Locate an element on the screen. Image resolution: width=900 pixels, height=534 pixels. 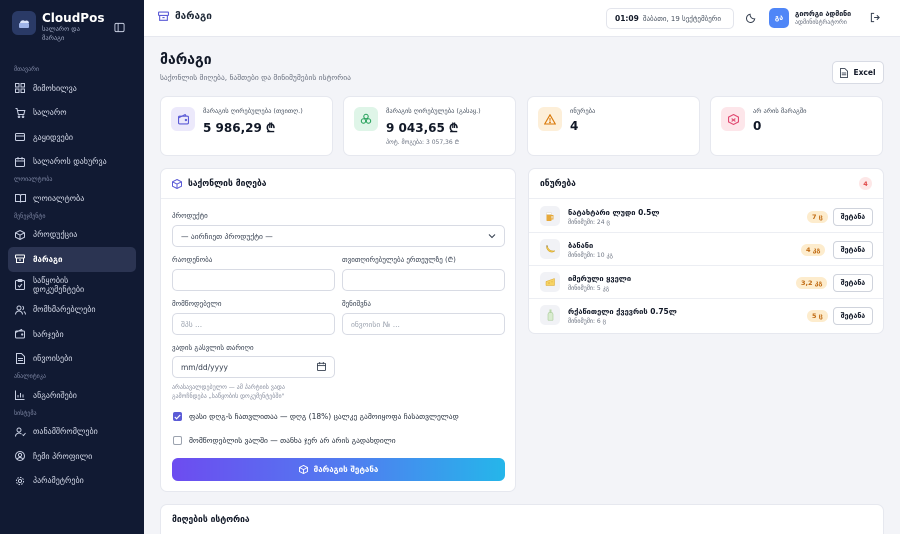
gear-icon is located at coordinates (20, 481).